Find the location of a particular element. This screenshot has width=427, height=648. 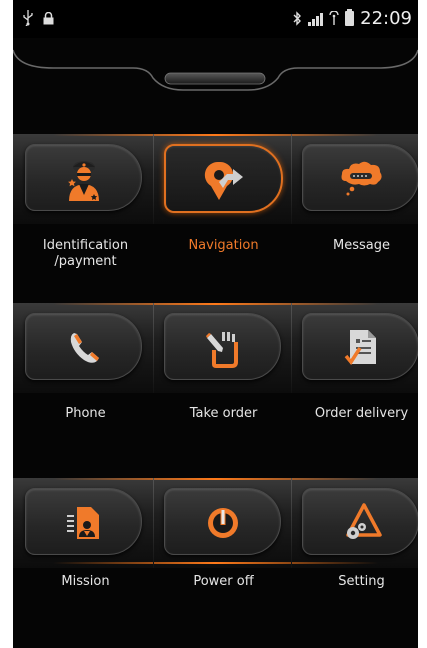

phone-button is located at coordinates (83, 346).